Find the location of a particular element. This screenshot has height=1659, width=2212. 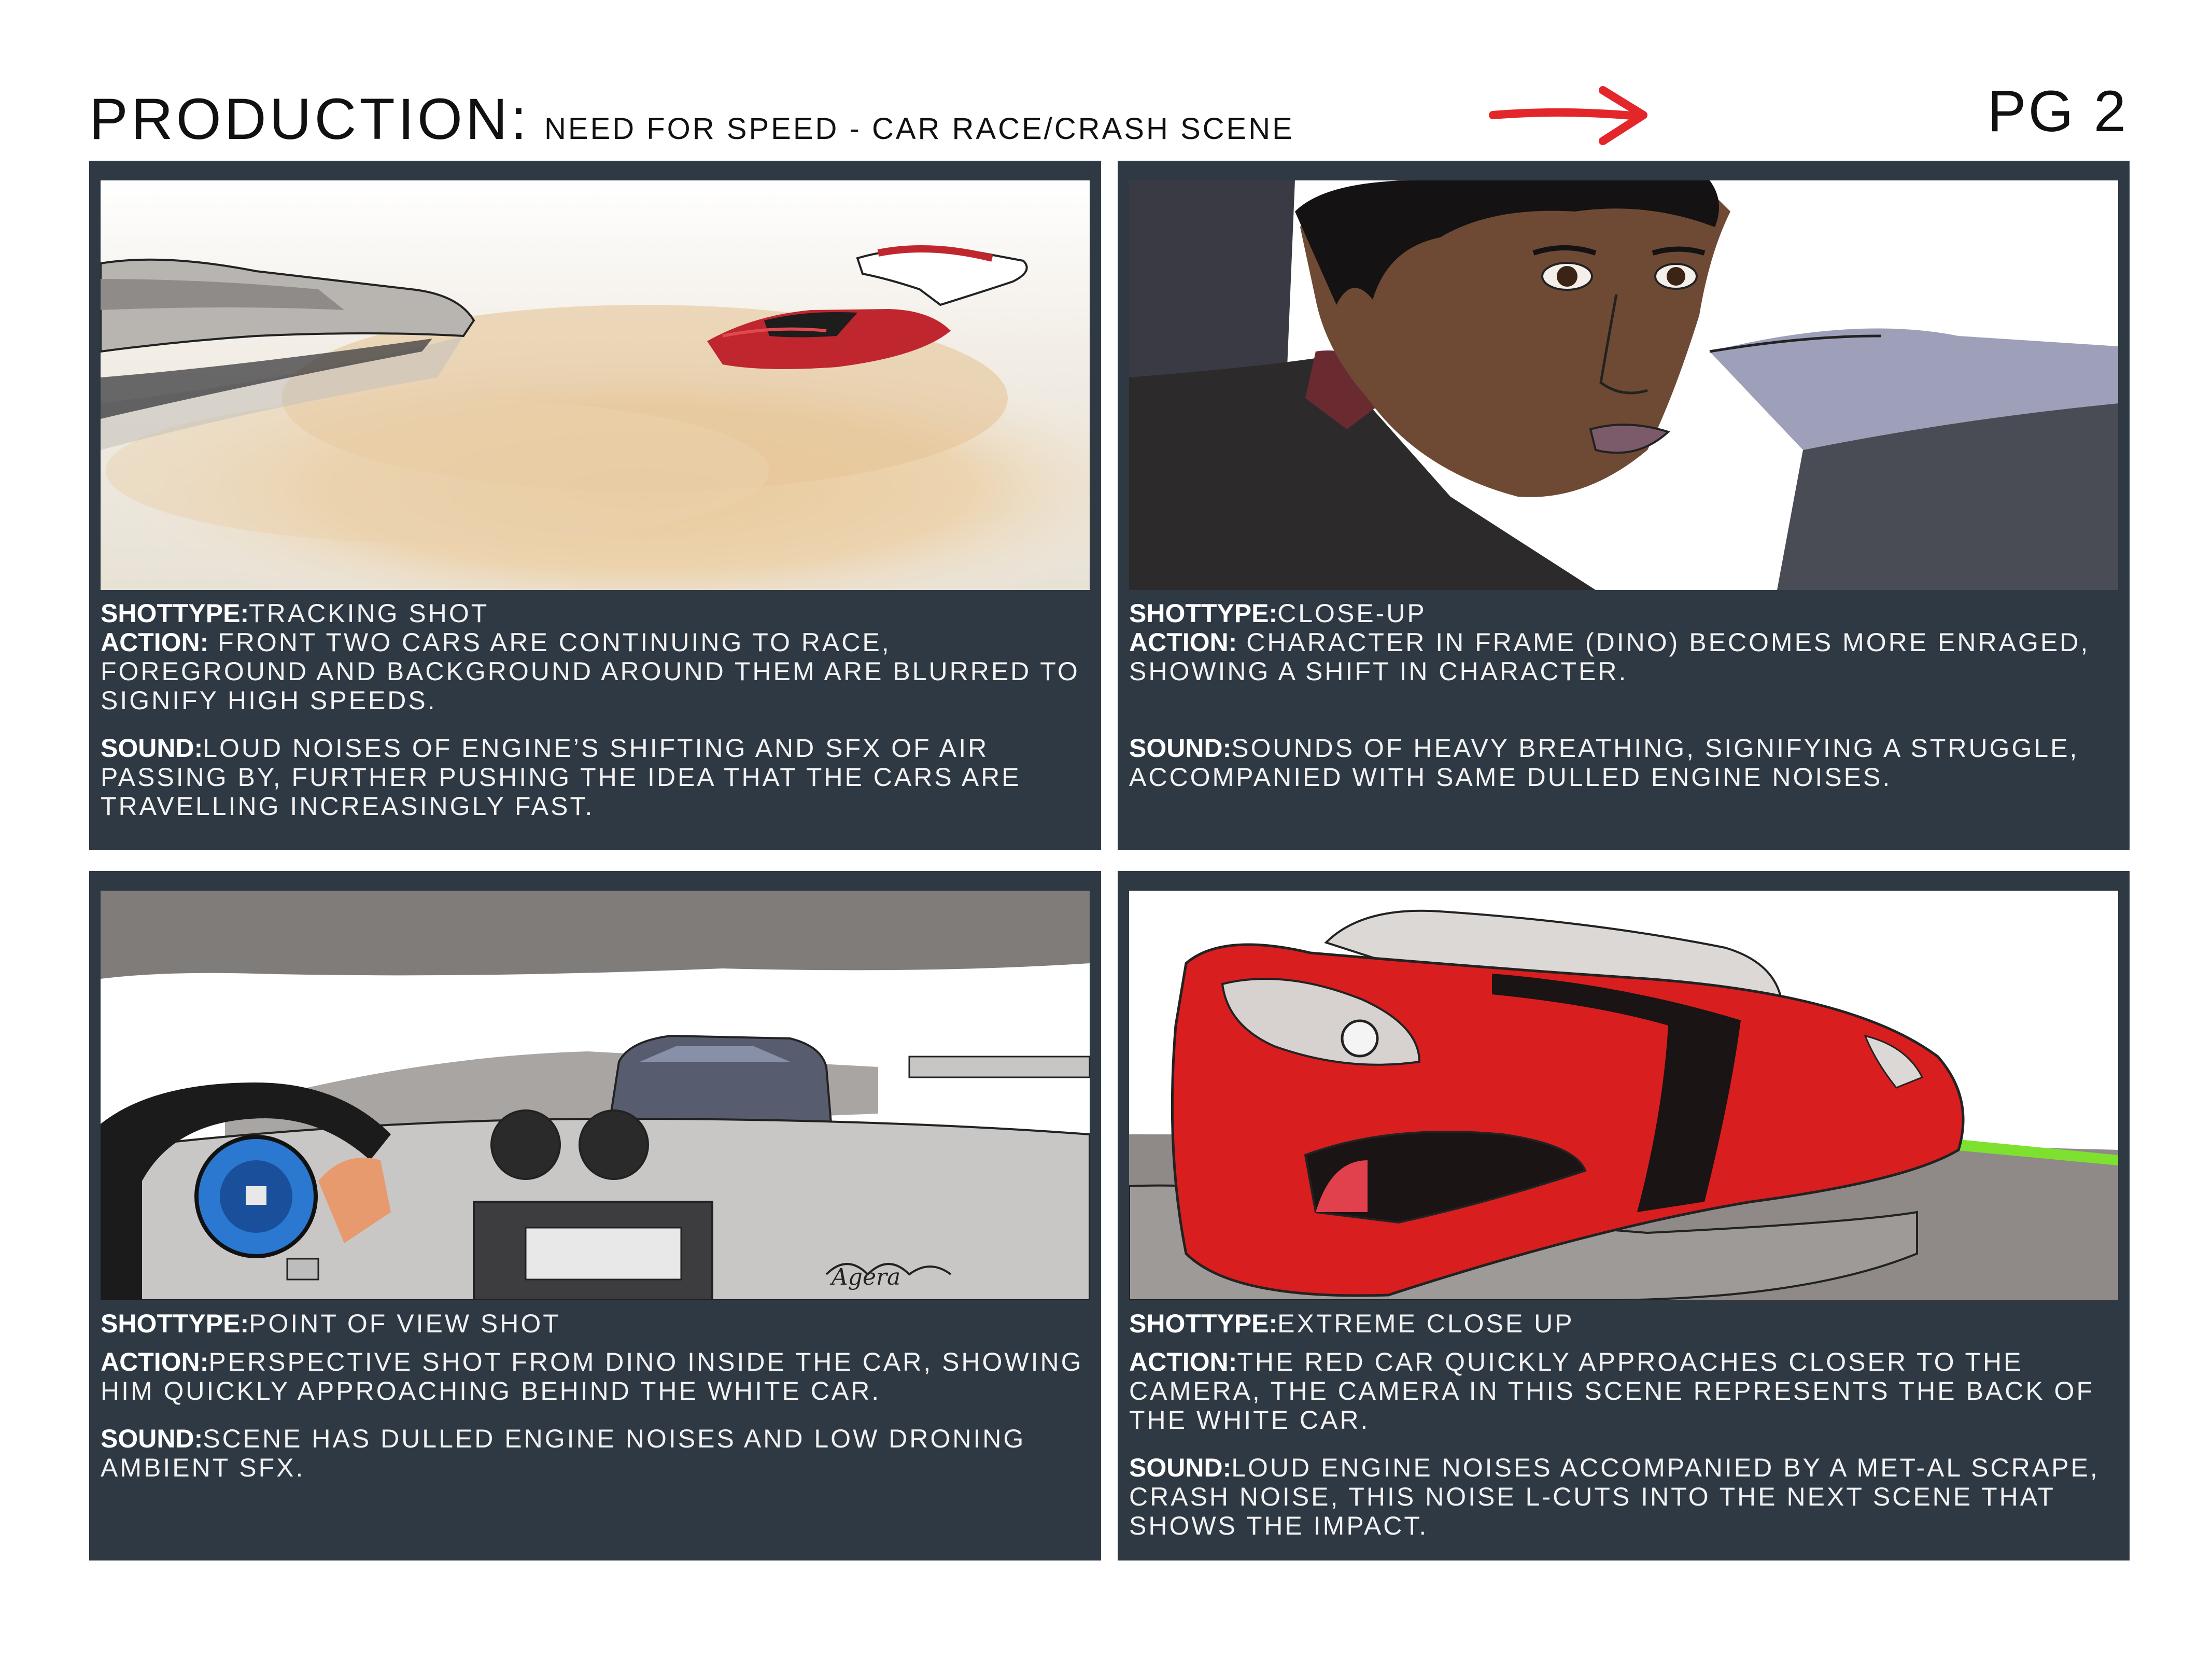

shot-type-value: CLOSE-UP is located at coordinates (1352, 613).